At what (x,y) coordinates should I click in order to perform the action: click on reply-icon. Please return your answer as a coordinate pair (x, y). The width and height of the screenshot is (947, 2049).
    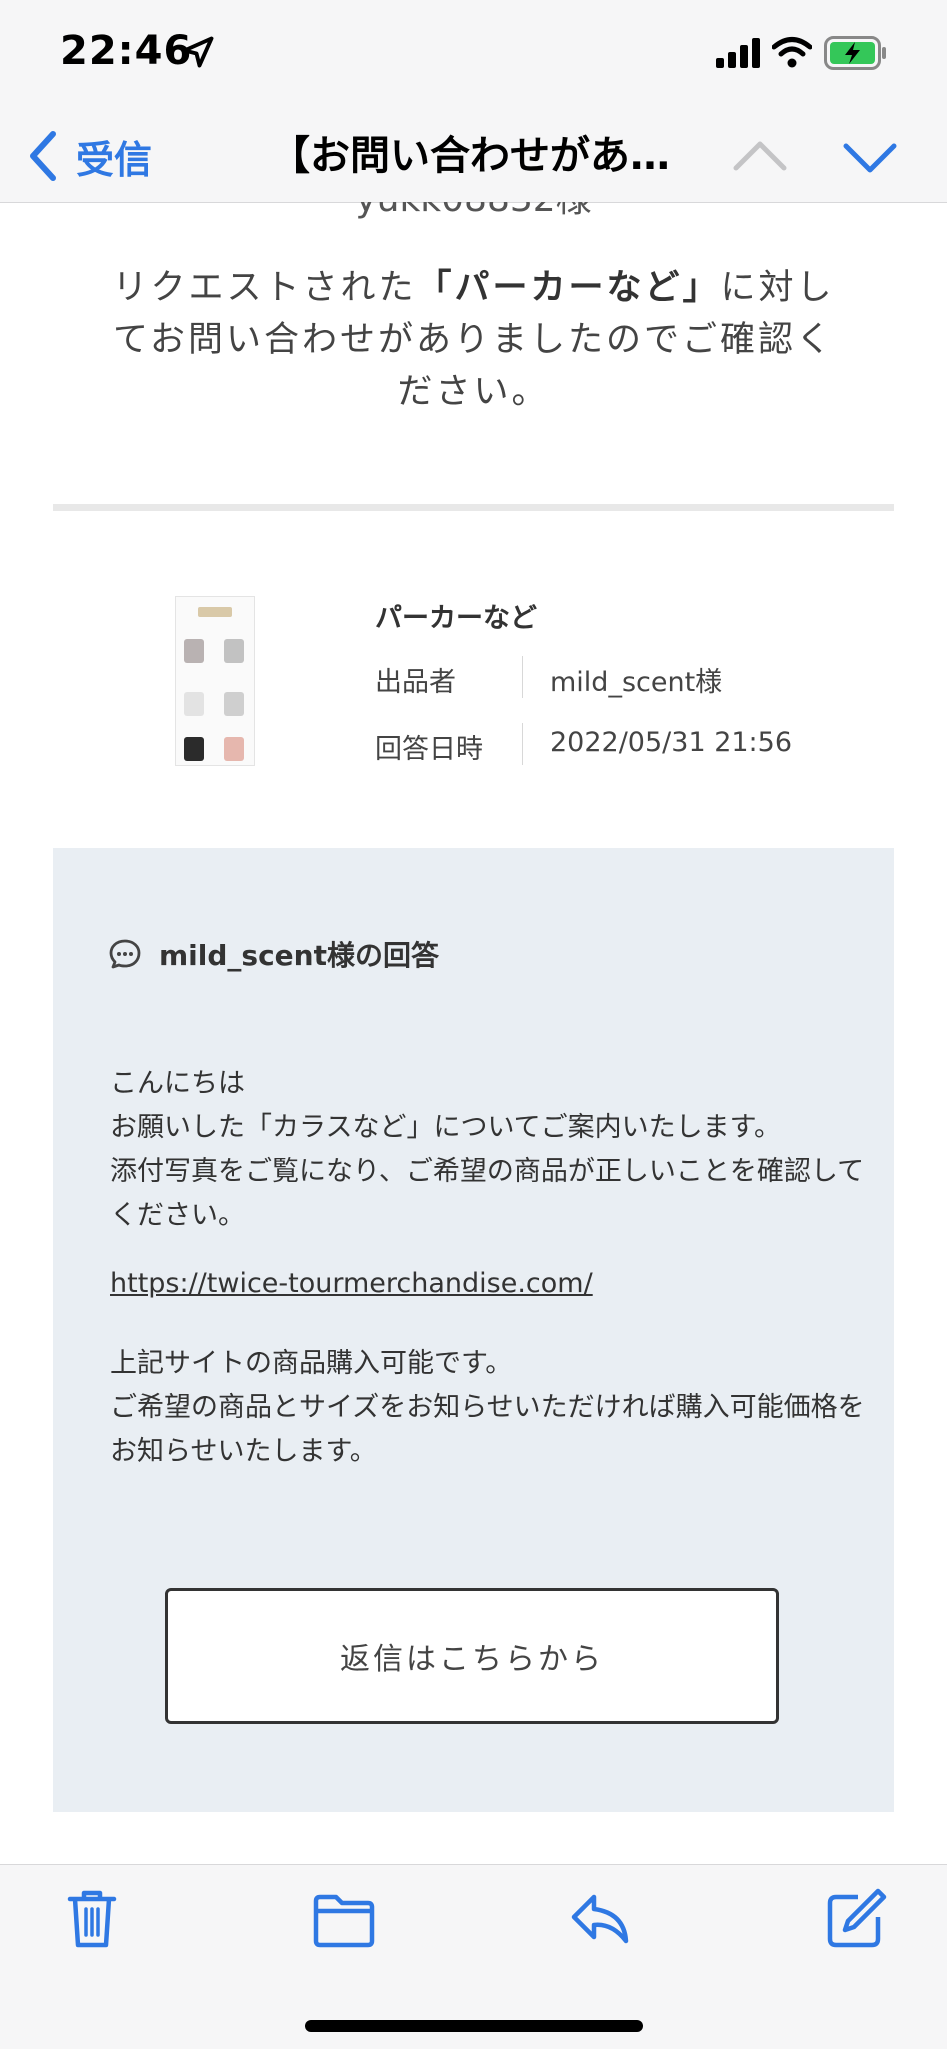
    Looking at the image, I should click on (600, 1919).